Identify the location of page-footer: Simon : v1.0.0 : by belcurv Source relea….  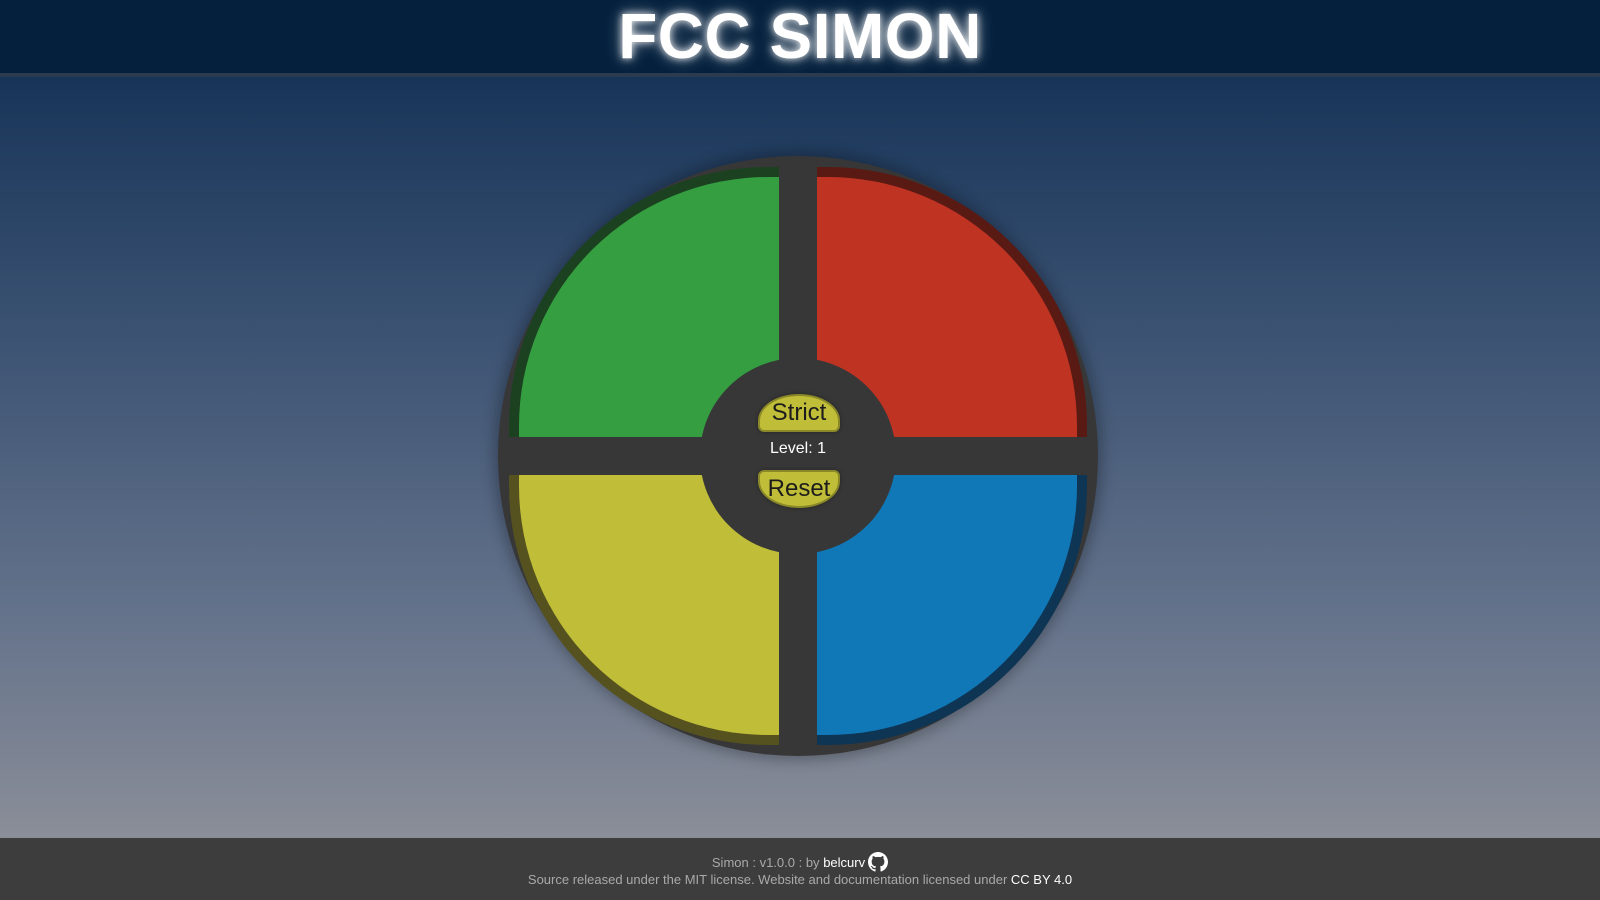
(800, 869).